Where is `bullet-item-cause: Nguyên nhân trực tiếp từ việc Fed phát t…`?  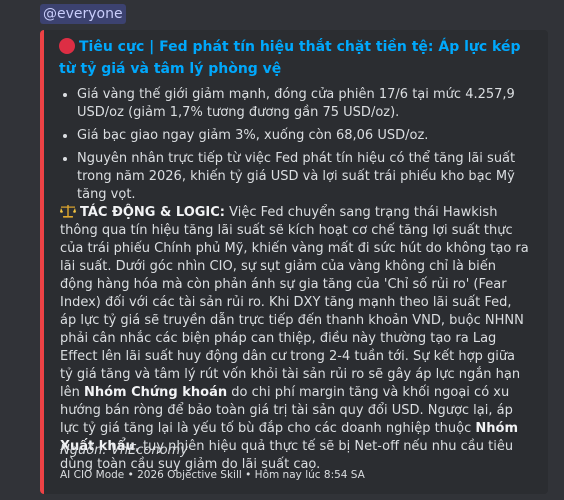
bullet-item-cause: Nguyên nhân trực tiếp từ việc Fed phát t… is located at coordinates (312, 177).